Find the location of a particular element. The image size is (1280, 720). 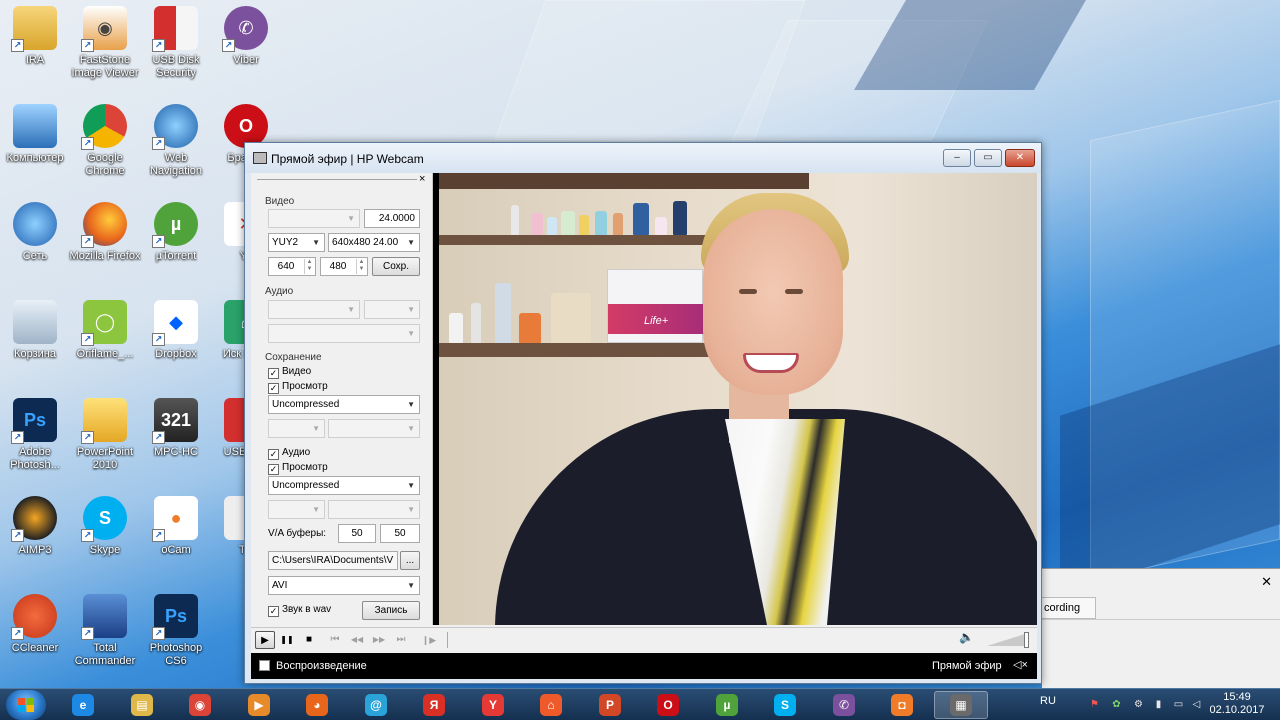

audio-format-select: ▼ is located at coordinates (392, 309).